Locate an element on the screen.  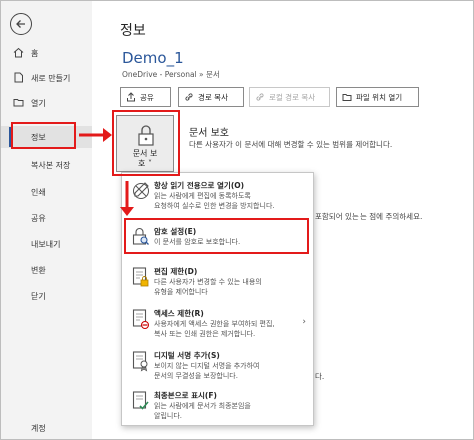
menu-item-mark-as-final: 최종본으로 표시(F) 읽는 사람에게 문서가 최종본임을 알립니다. is located at coordinates (217, 405).